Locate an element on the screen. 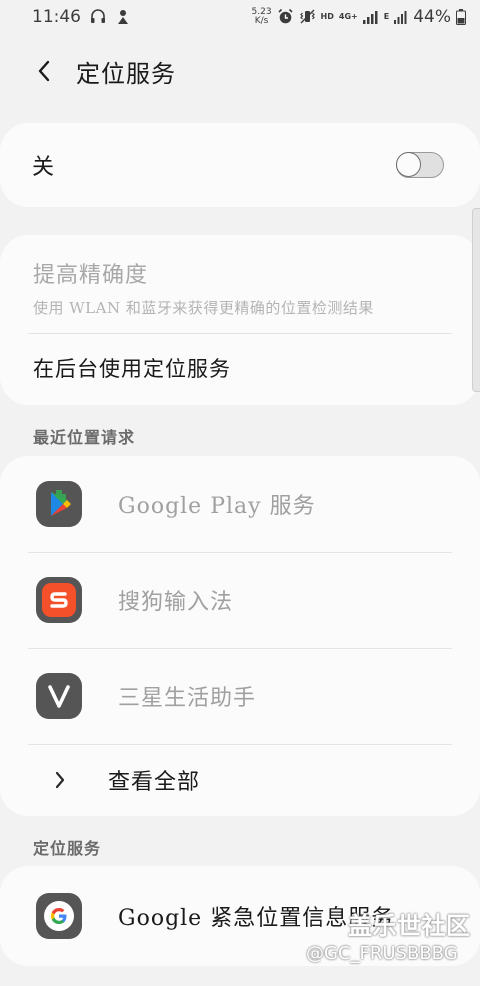 This screenshot has height=986, width=480. chevron-left-icon is located at coordinates (44, 71).